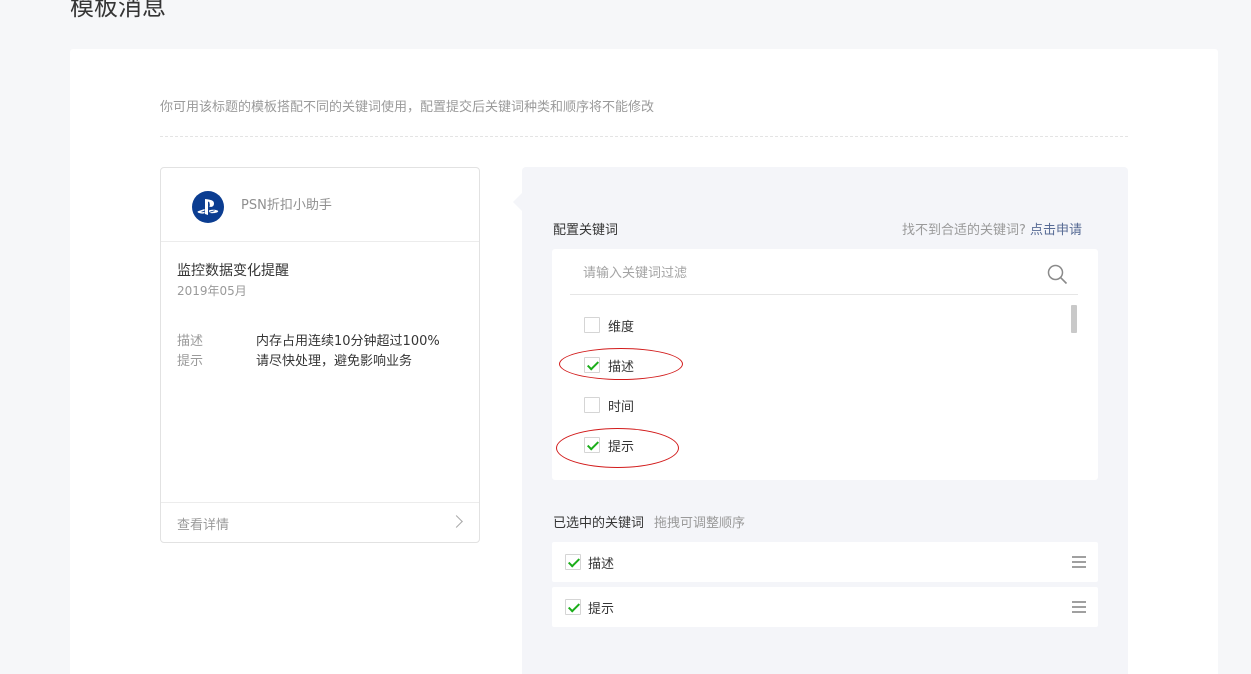  Describe the element at coordinates (825, 562) in the screenshot. I see `selected-keyword-row: 描述` at that location.